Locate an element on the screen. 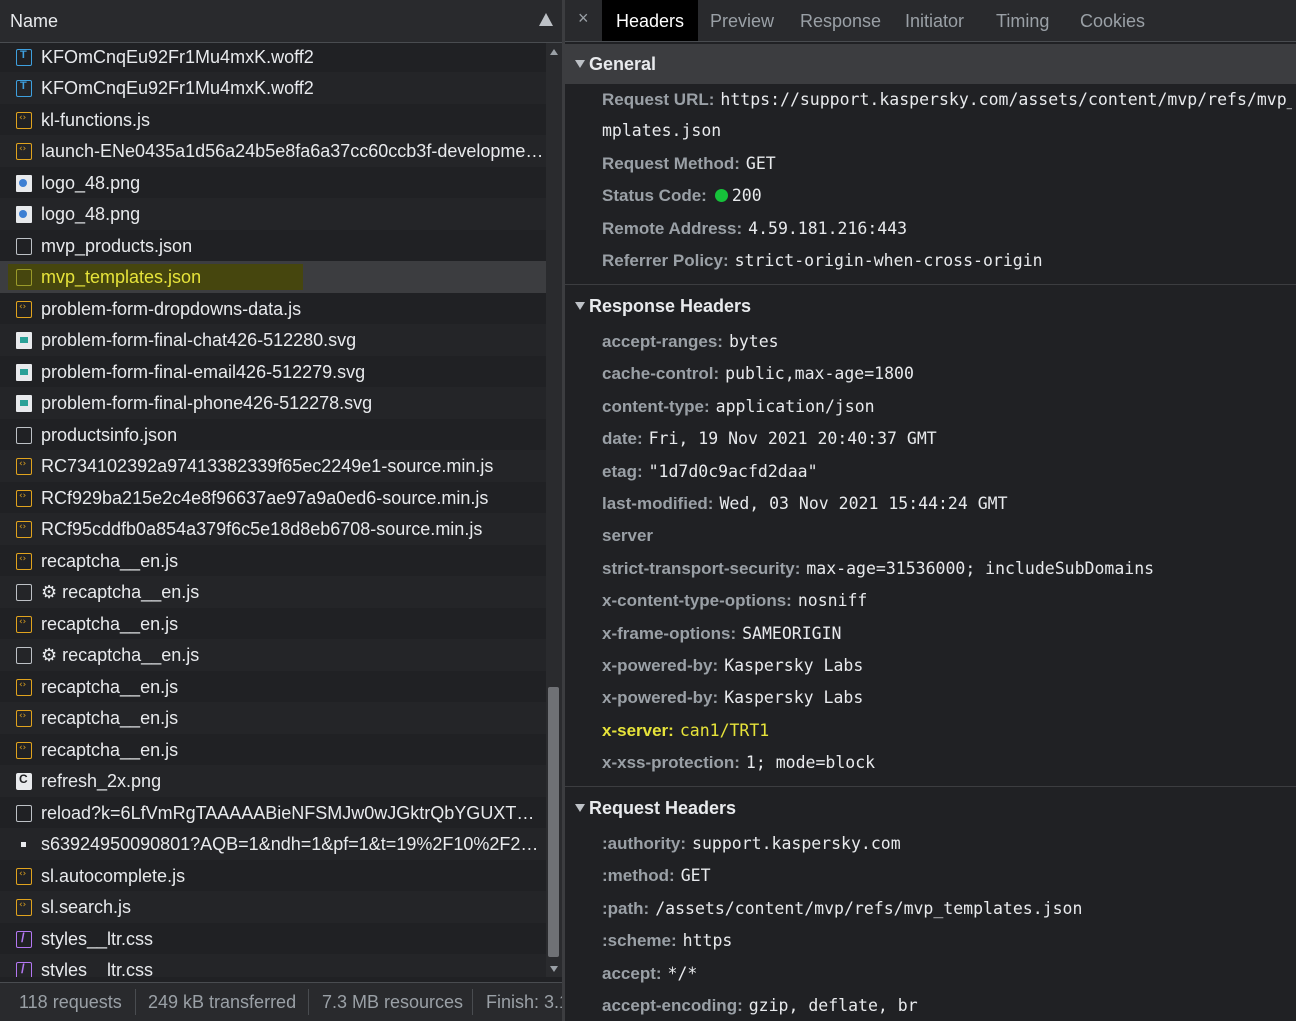 The image size is (1296, 1021). header-row: x-powered-by: Kaspersky Labs is located at coordinates (947, 670).